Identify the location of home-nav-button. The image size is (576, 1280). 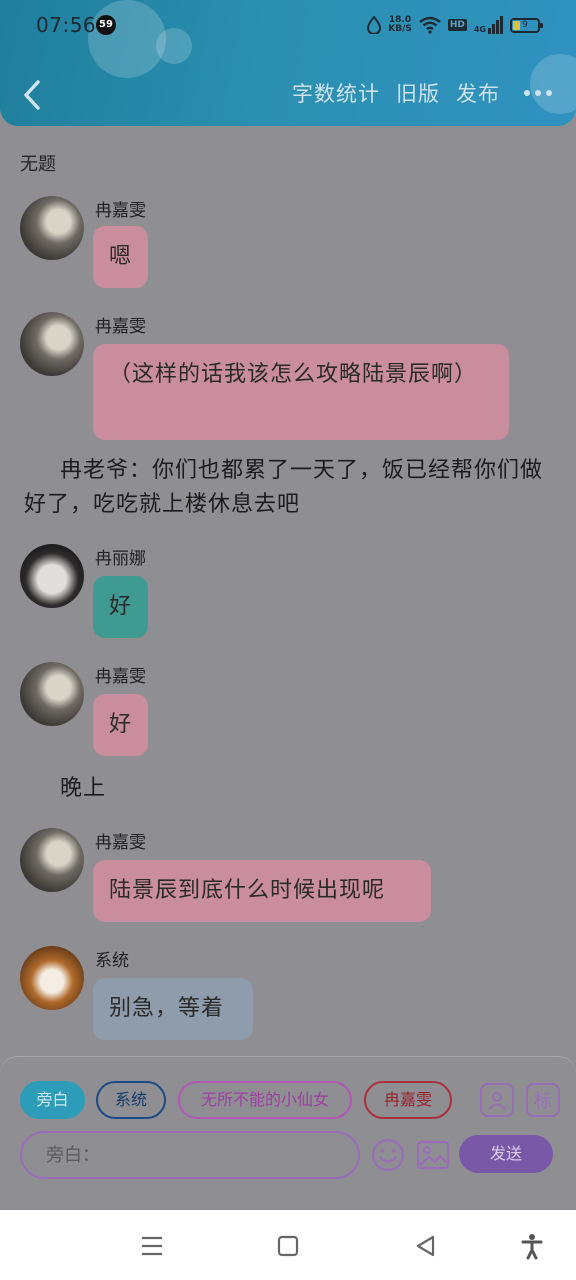
(288, 1246).